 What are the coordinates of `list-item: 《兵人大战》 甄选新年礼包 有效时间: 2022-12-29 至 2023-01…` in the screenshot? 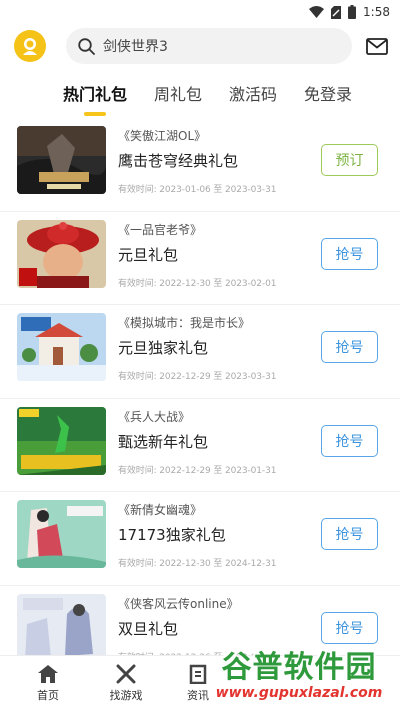 It's located at (200, 445).